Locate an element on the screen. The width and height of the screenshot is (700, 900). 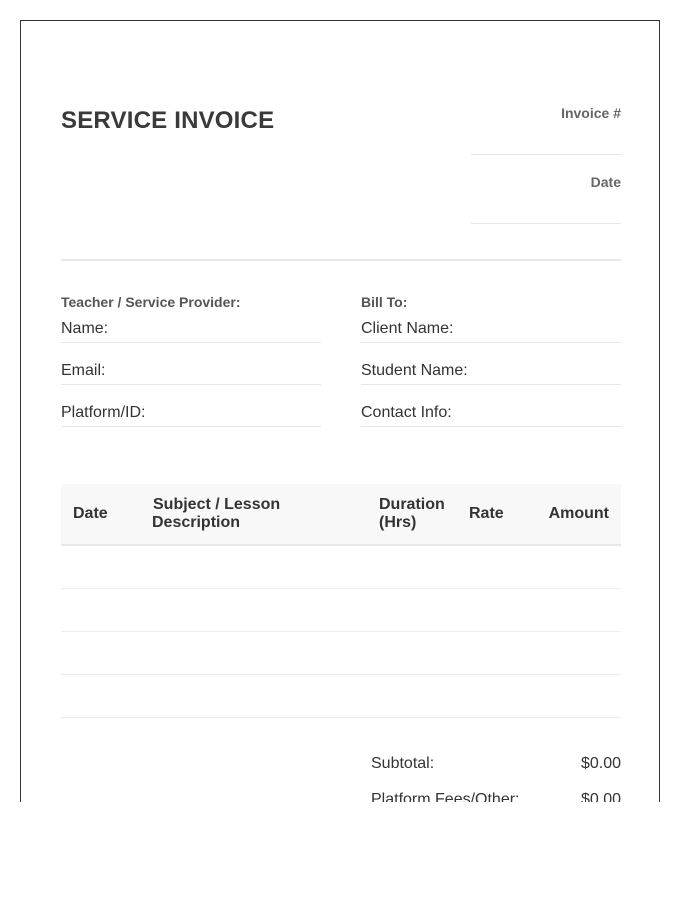
provider-name-field: Name: is located at coordinates (191, 329).